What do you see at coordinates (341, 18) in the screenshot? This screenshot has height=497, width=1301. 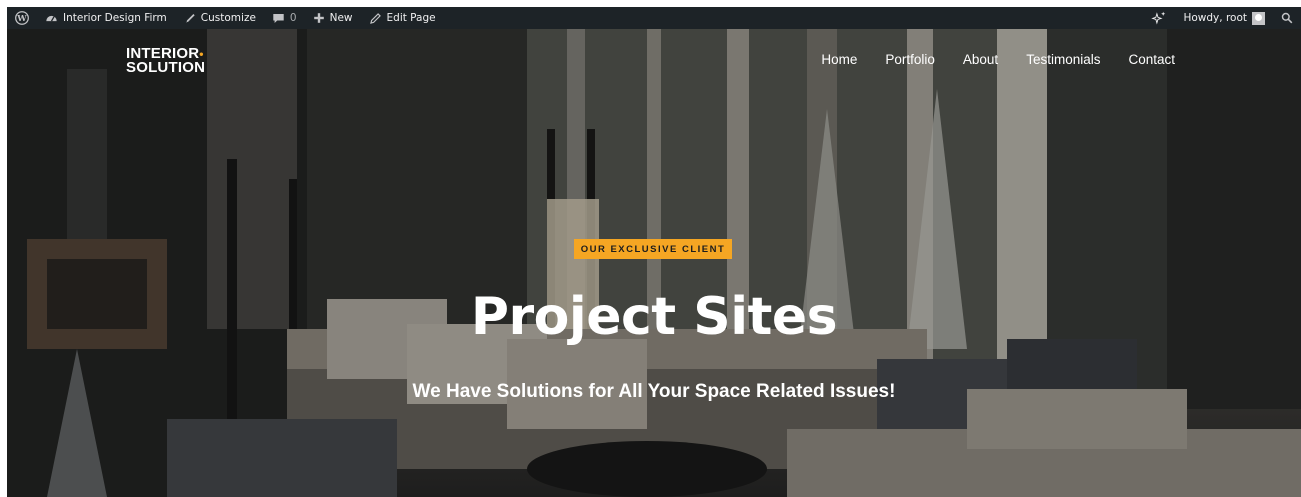 I see `new-label: New` at bounding box center [341, 18].